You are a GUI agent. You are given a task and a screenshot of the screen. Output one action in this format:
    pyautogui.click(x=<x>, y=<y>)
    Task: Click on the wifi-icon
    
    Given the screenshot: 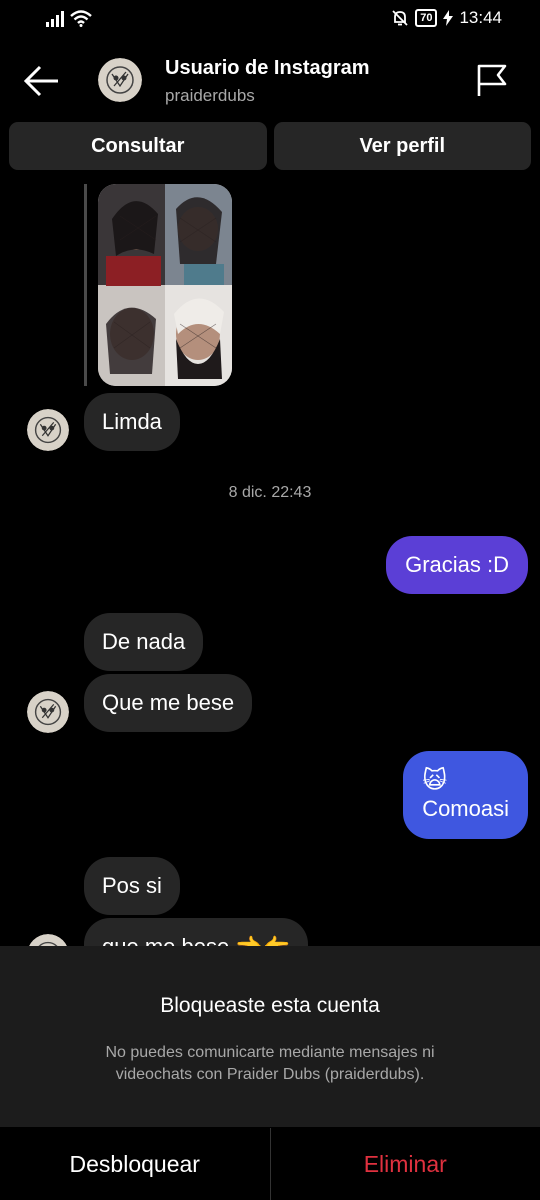 What is the action you would take?
    pyautogui.click(x=81, y=18)
    